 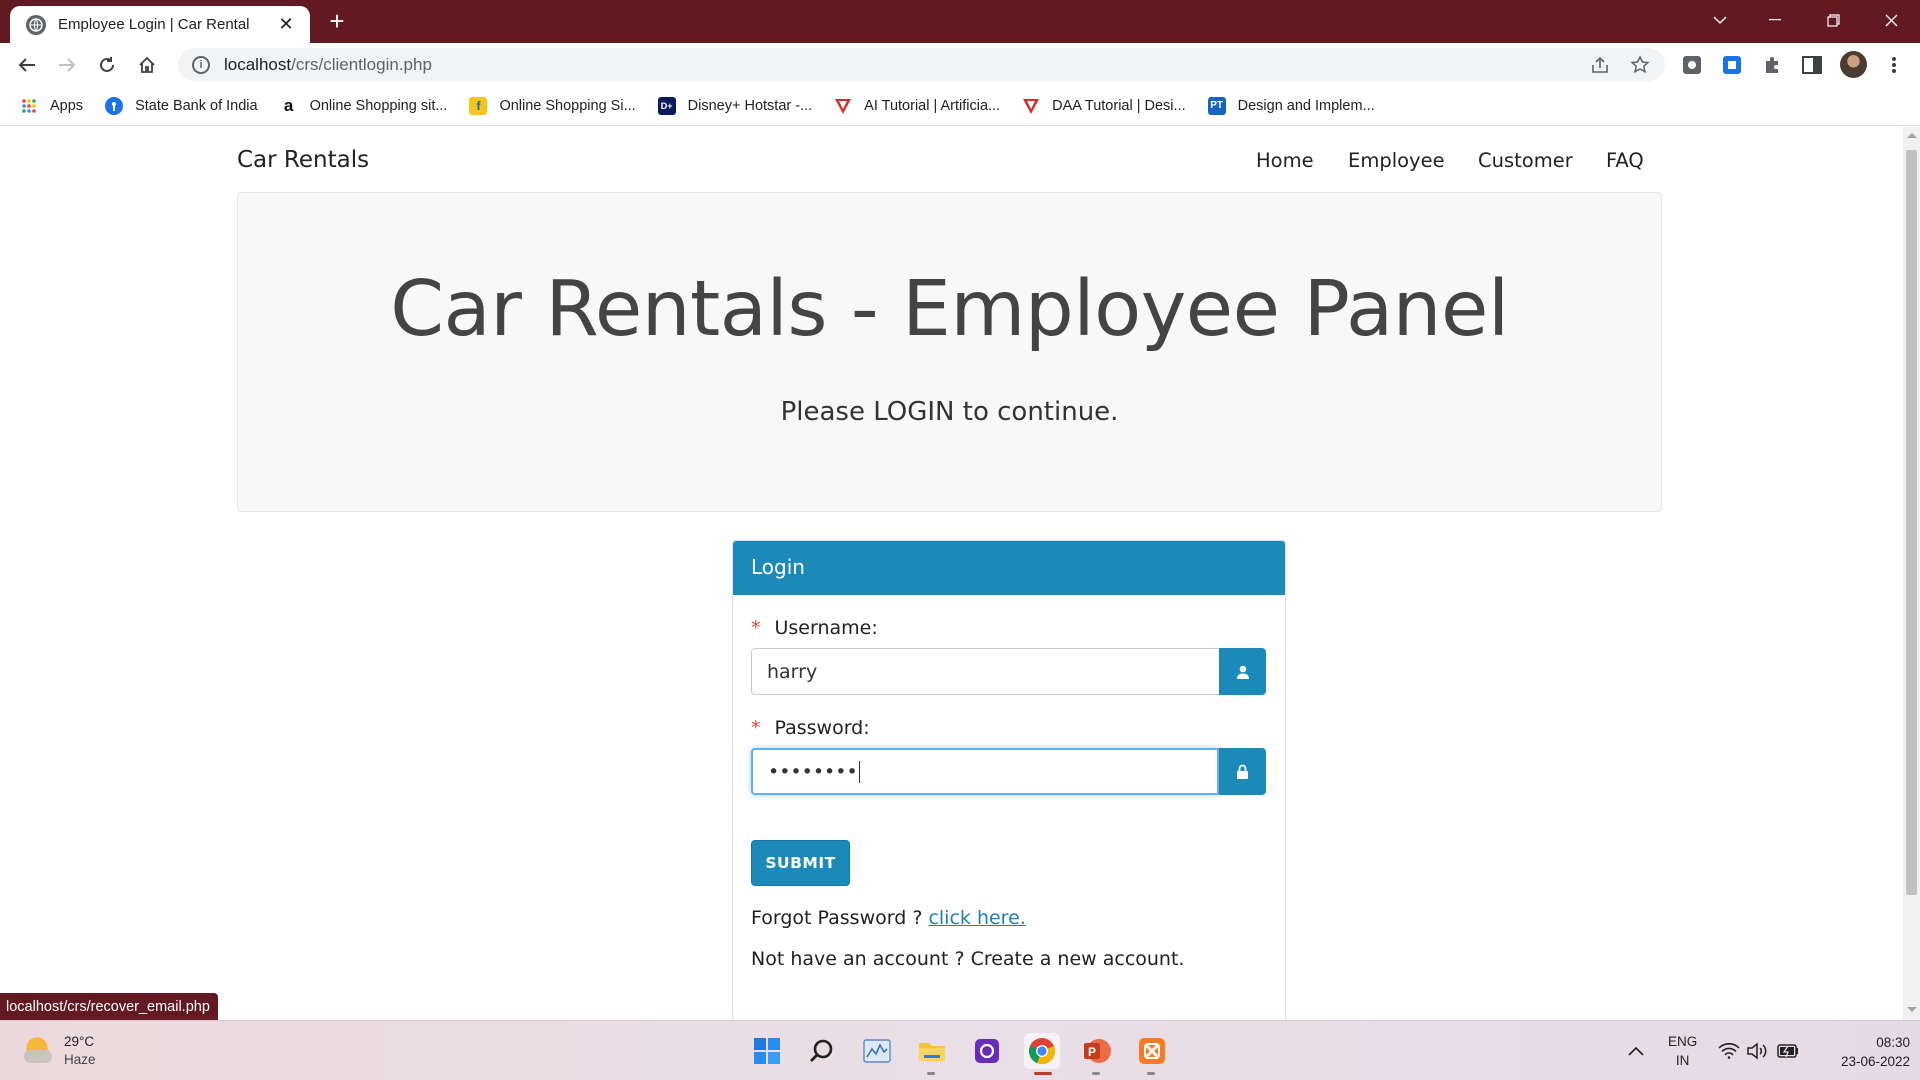 I want to click on profile-avatar, so click(x=1853, y=64).